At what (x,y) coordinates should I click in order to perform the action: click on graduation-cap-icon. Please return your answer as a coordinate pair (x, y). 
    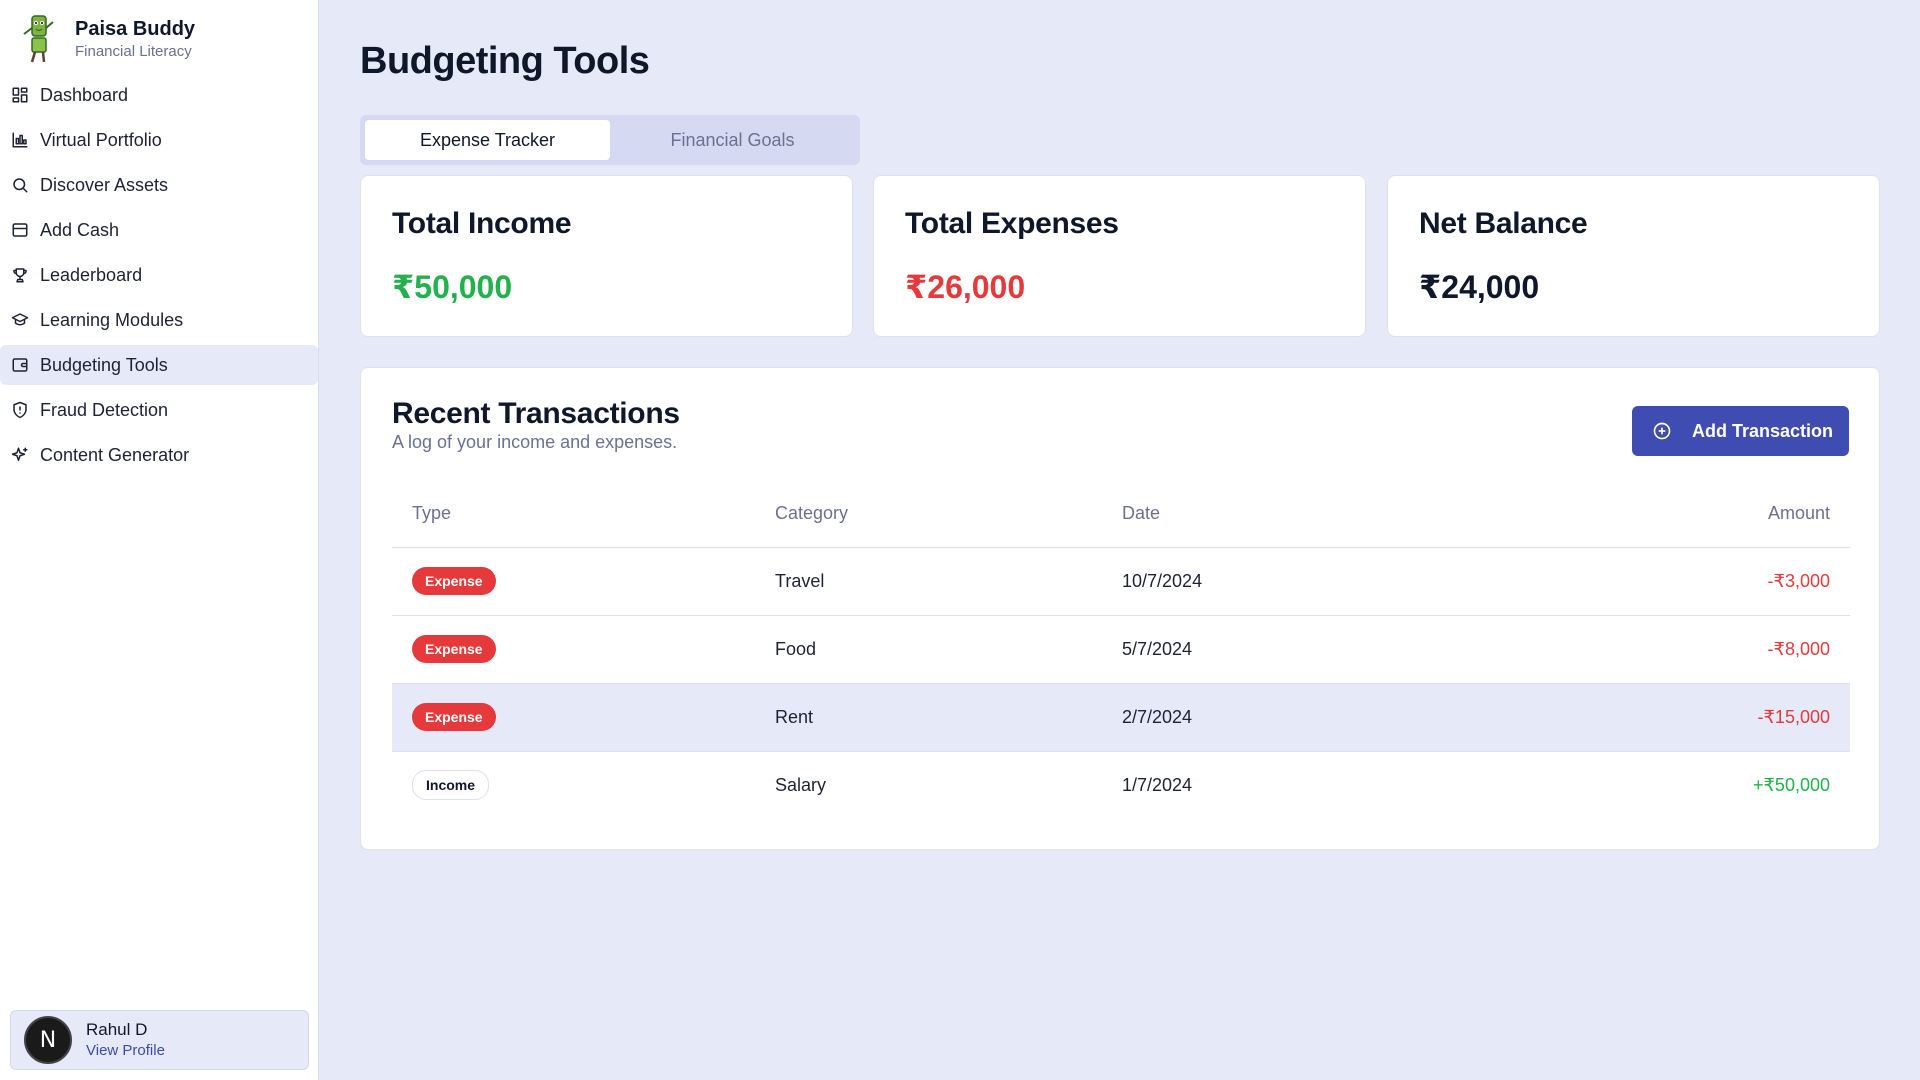
    Looking at the image, I should click on (20, 320).